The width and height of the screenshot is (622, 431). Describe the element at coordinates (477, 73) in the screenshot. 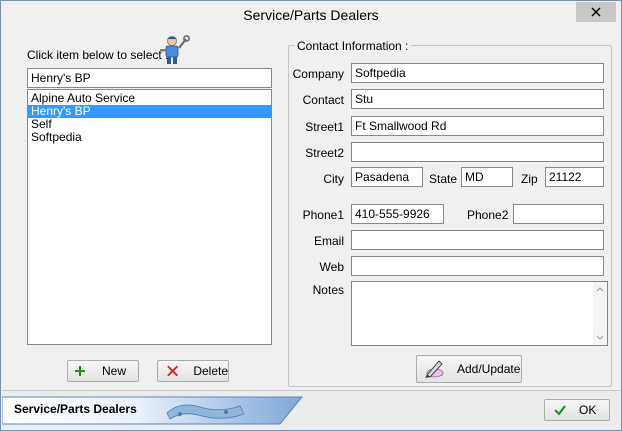

I see `company-field: Softpedia` at that location.